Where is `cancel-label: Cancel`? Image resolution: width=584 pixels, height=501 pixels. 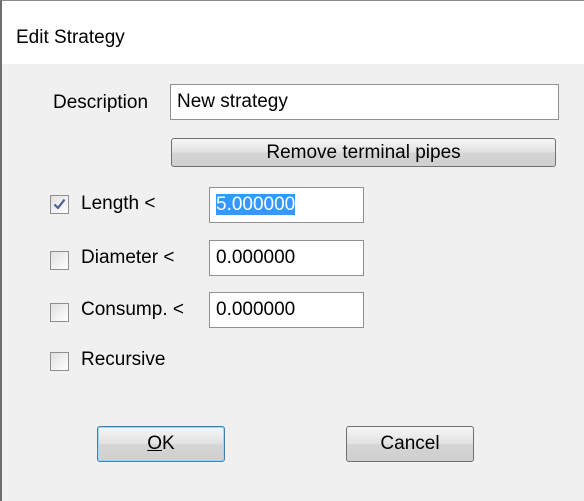 cancel-label: Cancel is located at coordinates (410, 443).